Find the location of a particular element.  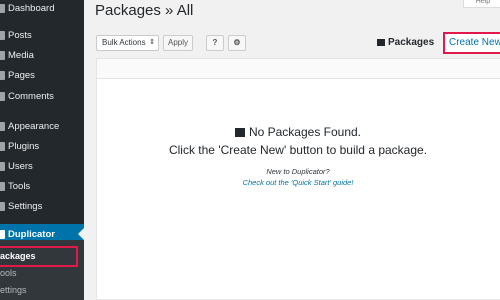

sidebar-item-posts: Posts is located at coordinates (42, 35).